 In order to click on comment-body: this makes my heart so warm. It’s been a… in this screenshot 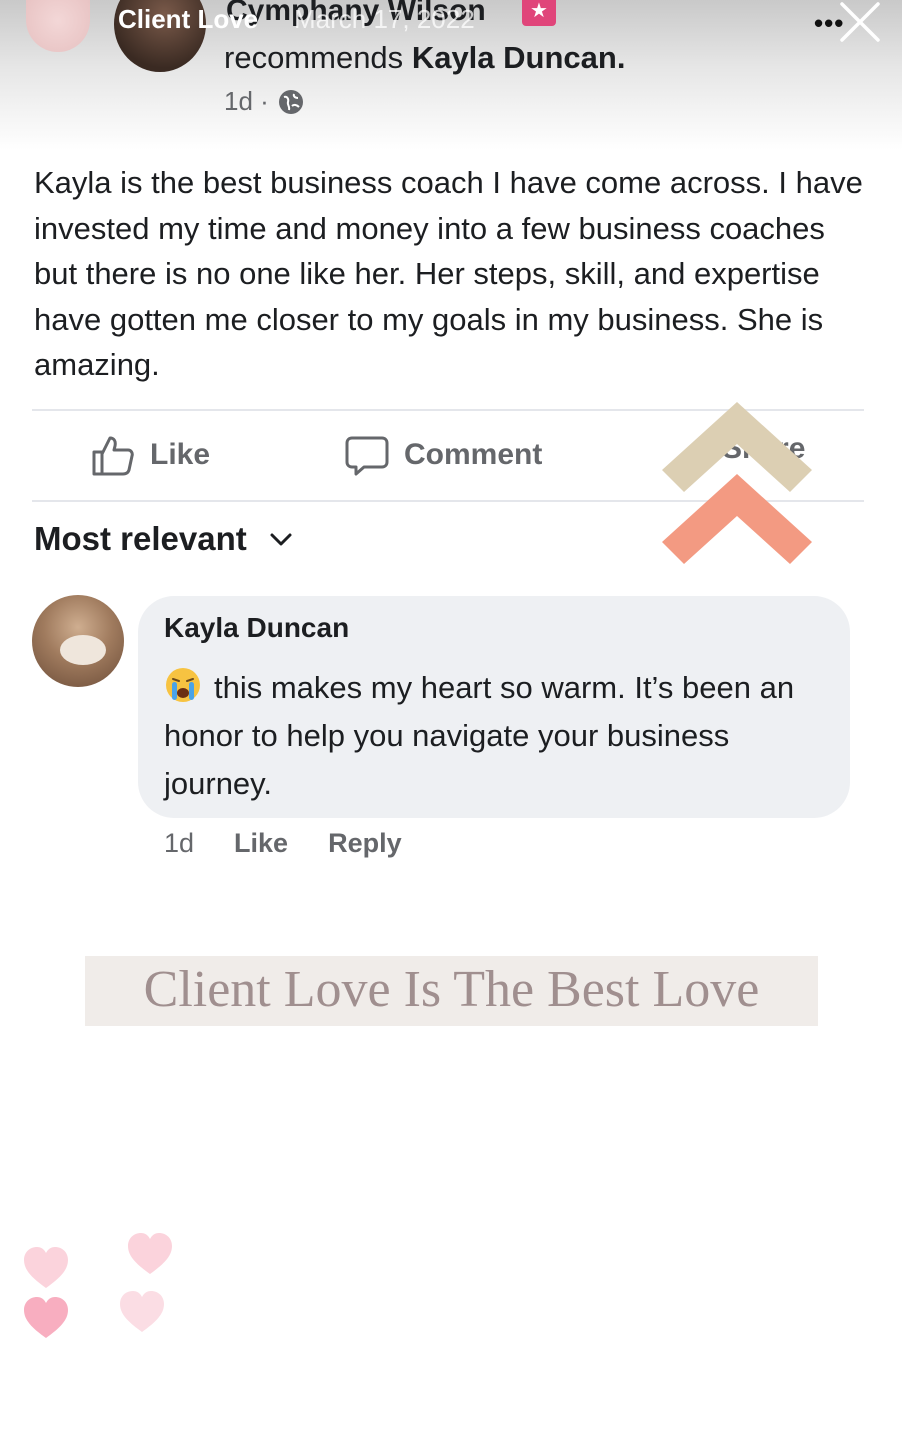, I will do `click(479, 735)`.